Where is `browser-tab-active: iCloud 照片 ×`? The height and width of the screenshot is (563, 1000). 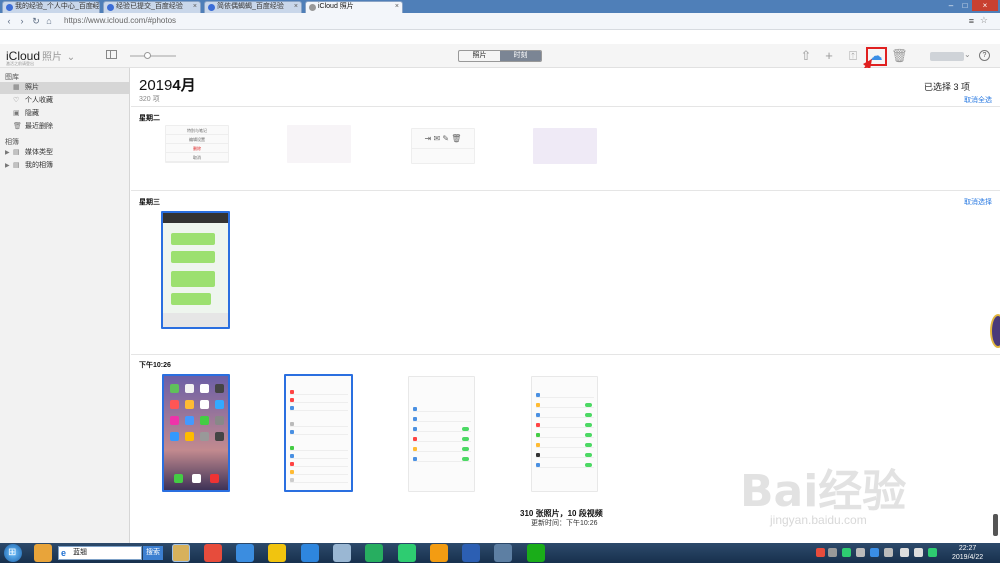 browser-tab-active: iCloud 照片 × is located at coordinates (354, 7).